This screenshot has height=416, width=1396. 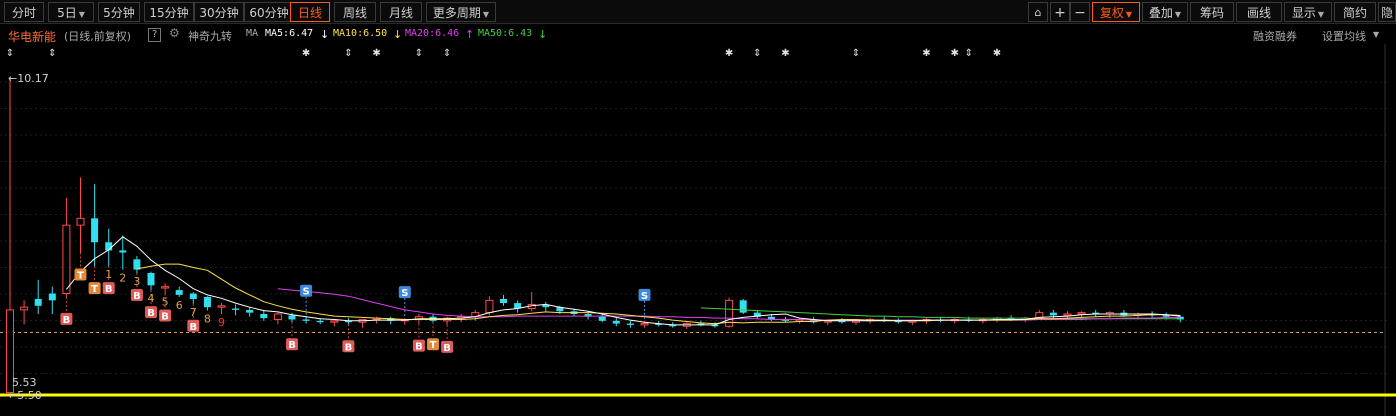 I want to click on nine-turn-count: 9, so click(x=221, y=322).